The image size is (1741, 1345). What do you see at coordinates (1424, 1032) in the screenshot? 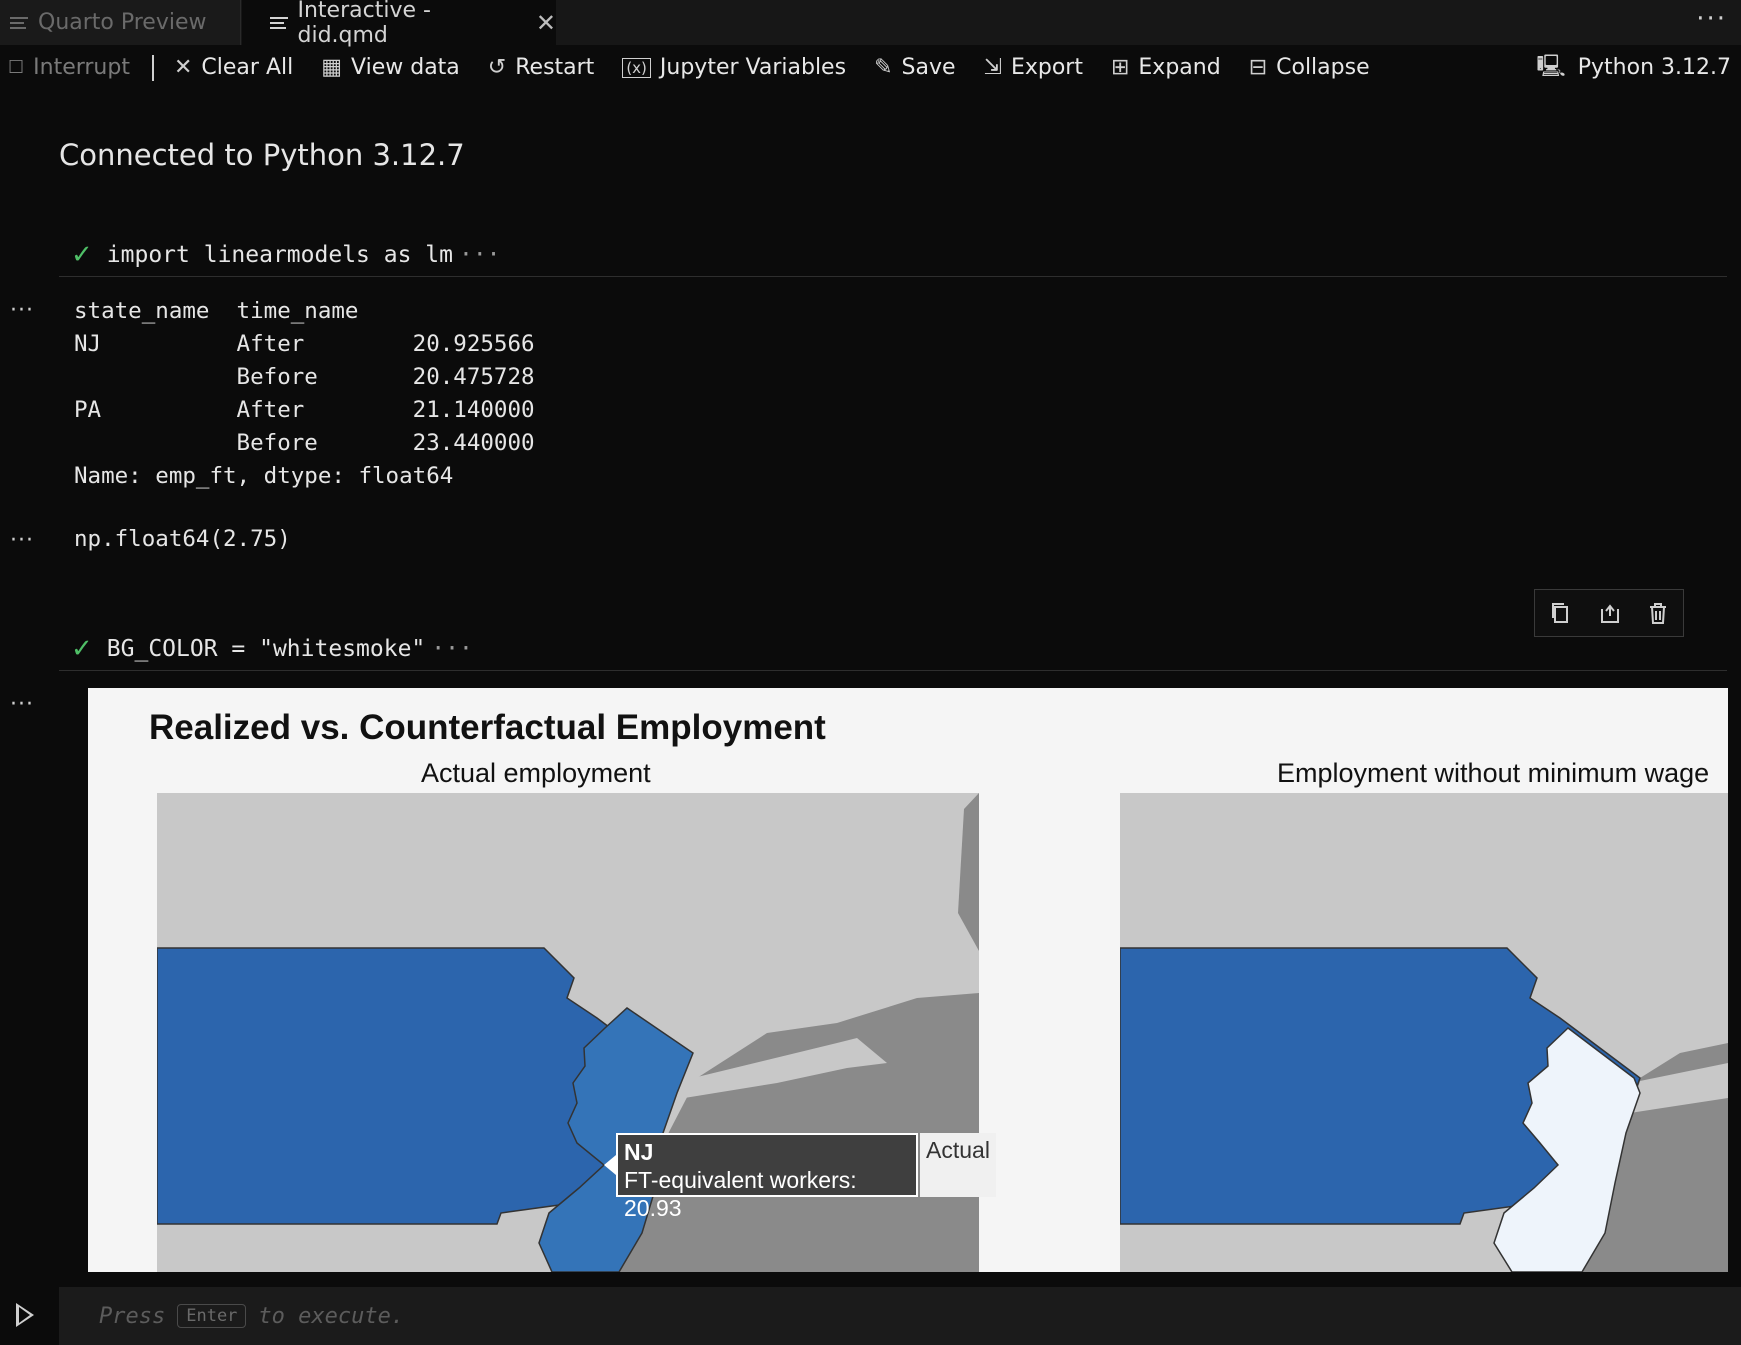
I see `map-counterfactual` at bounding box center [1424, 1032].